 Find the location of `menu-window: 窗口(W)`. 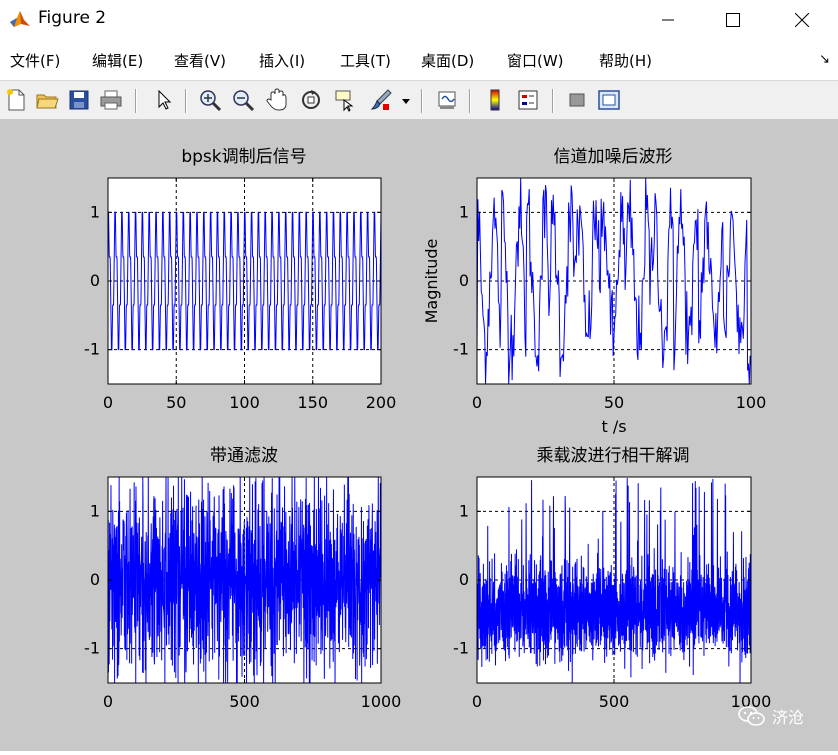

menu-window: 窗口(W) is located at coordinates (535, 60).